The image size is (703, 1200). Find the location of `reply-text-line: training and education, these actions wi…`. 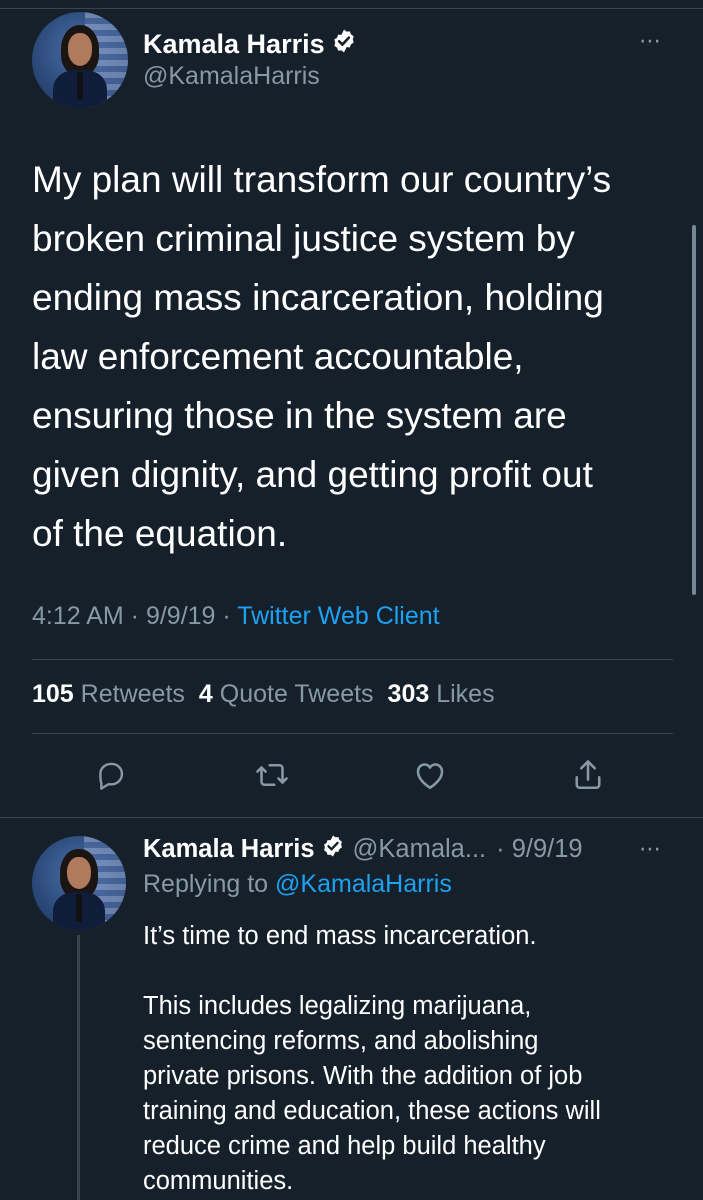

reply-text-line: training and education, these actions wi… is located at coordinates (372, 1111).